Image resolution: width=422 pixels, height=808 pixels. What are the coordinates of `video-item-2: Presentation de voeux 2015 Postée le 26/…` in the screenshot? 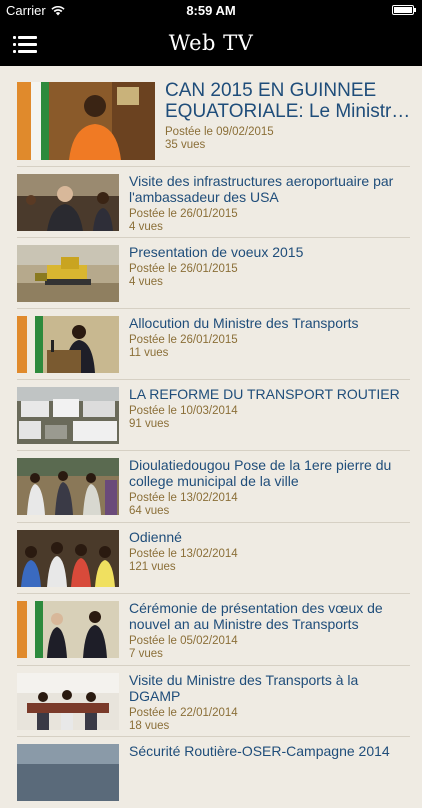 It's located at (211, 273).